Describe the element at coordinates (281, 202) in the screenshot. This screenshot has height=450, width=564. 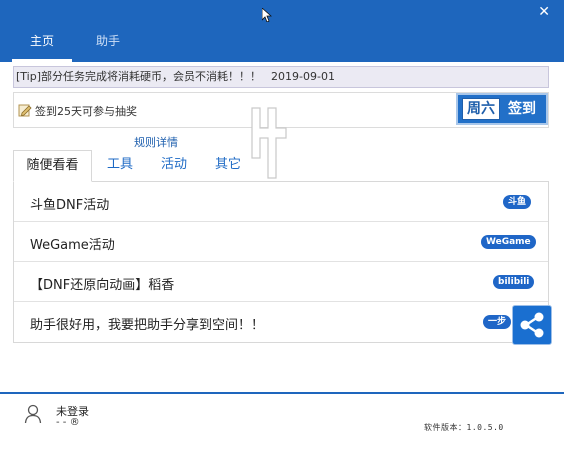
I see `list-item: 斗鱼DNF活动 斗鱼` at that location.